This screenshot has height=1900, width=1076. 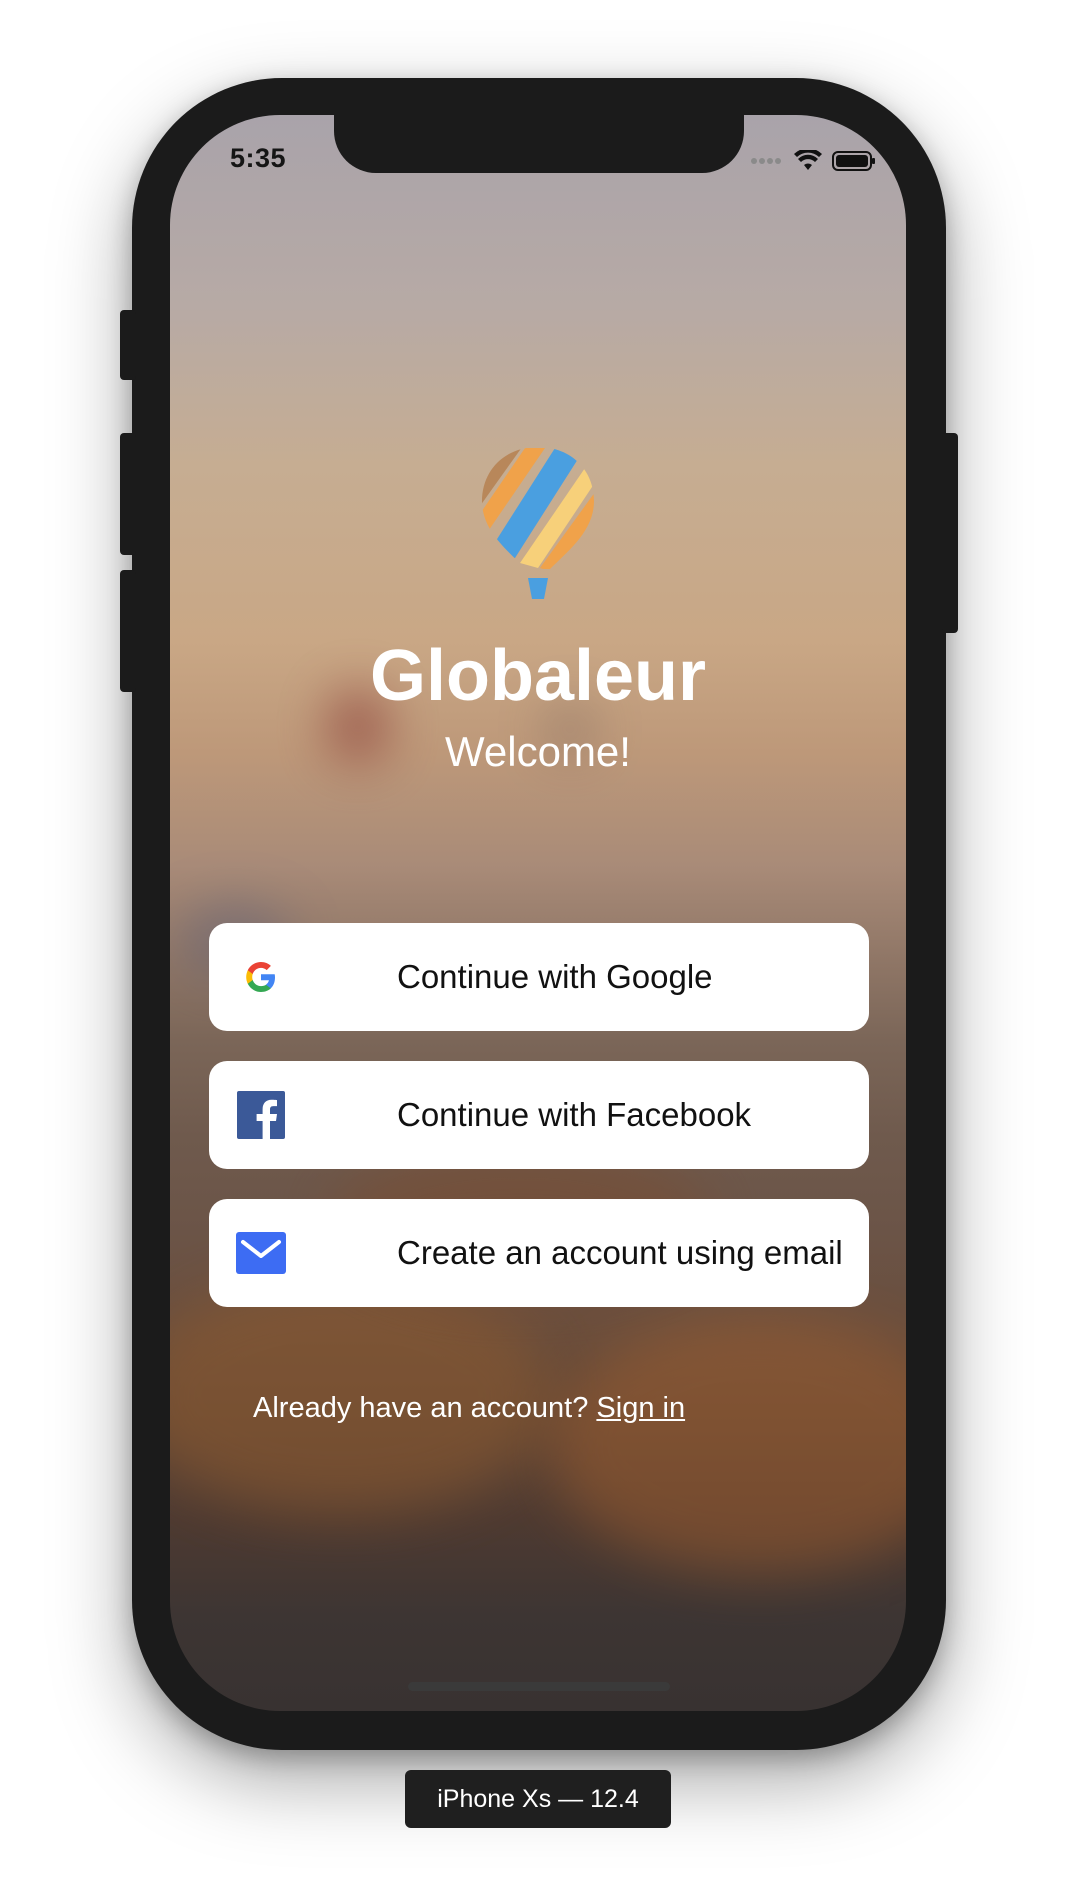 What do you see at coordinates (574, 1114) in the screenshot?
I see `facebook-button-label: Continue with Facebook` at bounding box center [574, 1114].